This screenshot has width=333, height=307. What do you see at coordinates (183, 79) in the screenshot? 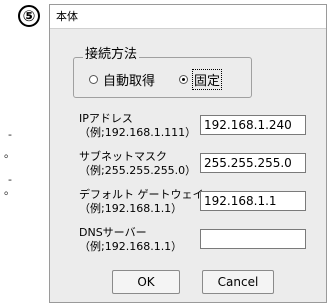
I see `radio-checked-icon` at bounding box center [183, 79].